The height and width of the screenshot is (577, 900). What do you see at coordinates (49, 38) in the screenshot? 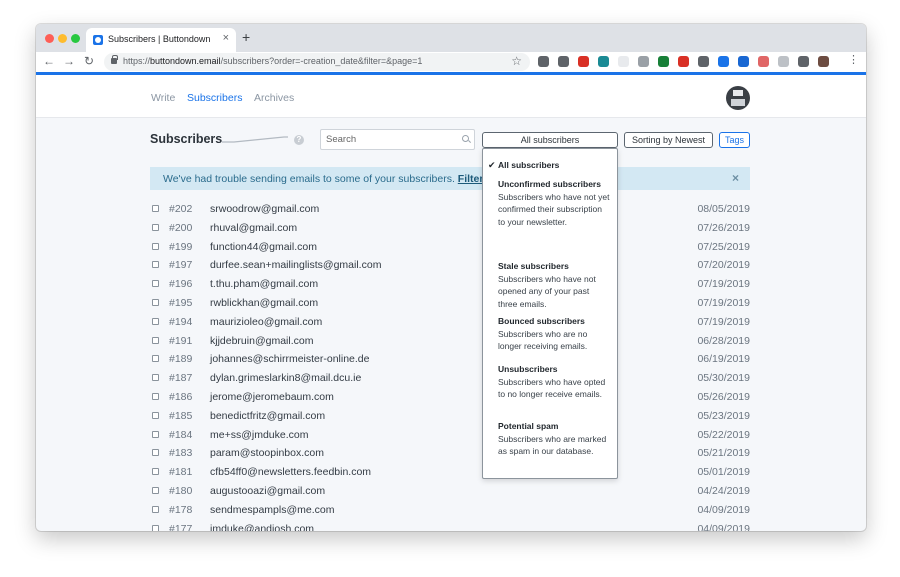
I see `close-window-button` at bounding box center [49, 38].